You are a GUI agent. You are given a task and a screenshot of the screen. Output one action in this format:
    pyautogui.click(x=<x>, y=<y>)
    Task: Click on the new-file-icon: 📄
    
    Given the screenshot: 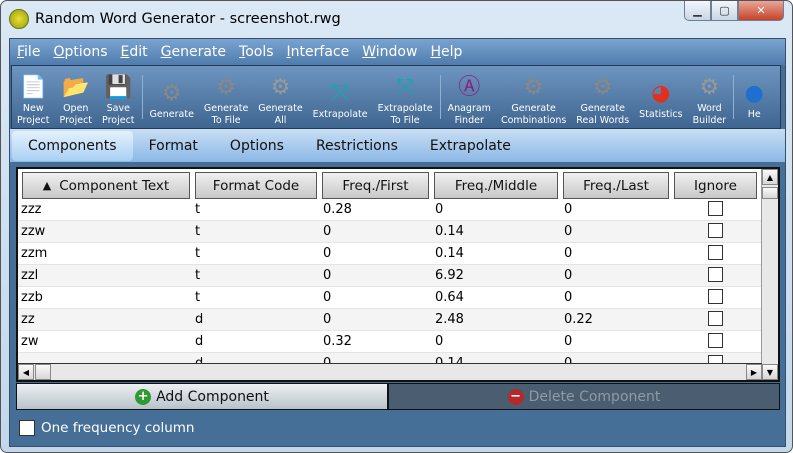 What is the action you would take?
    pyautogui.click(x=33, y=87)
    